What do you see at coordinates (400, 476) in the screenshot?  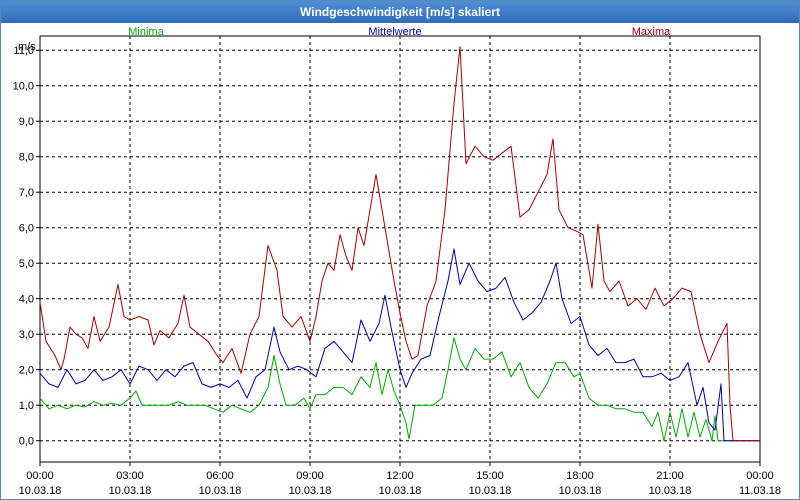 I see `x-tick-time-label: 12:00` at bounding box center [400, 476].